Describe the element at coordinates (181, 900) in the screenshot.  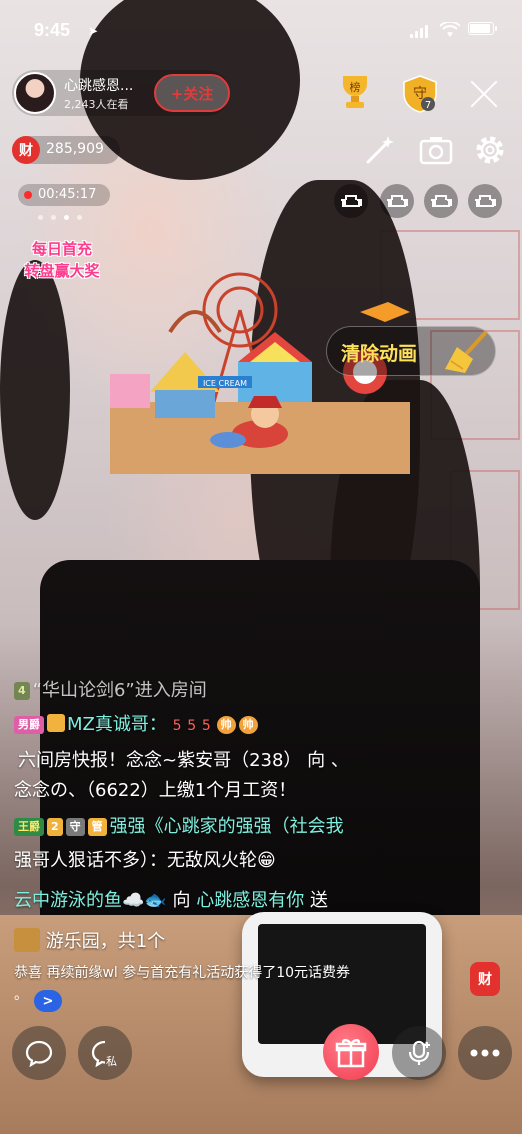
I see `gift-verb: 向` at that location.